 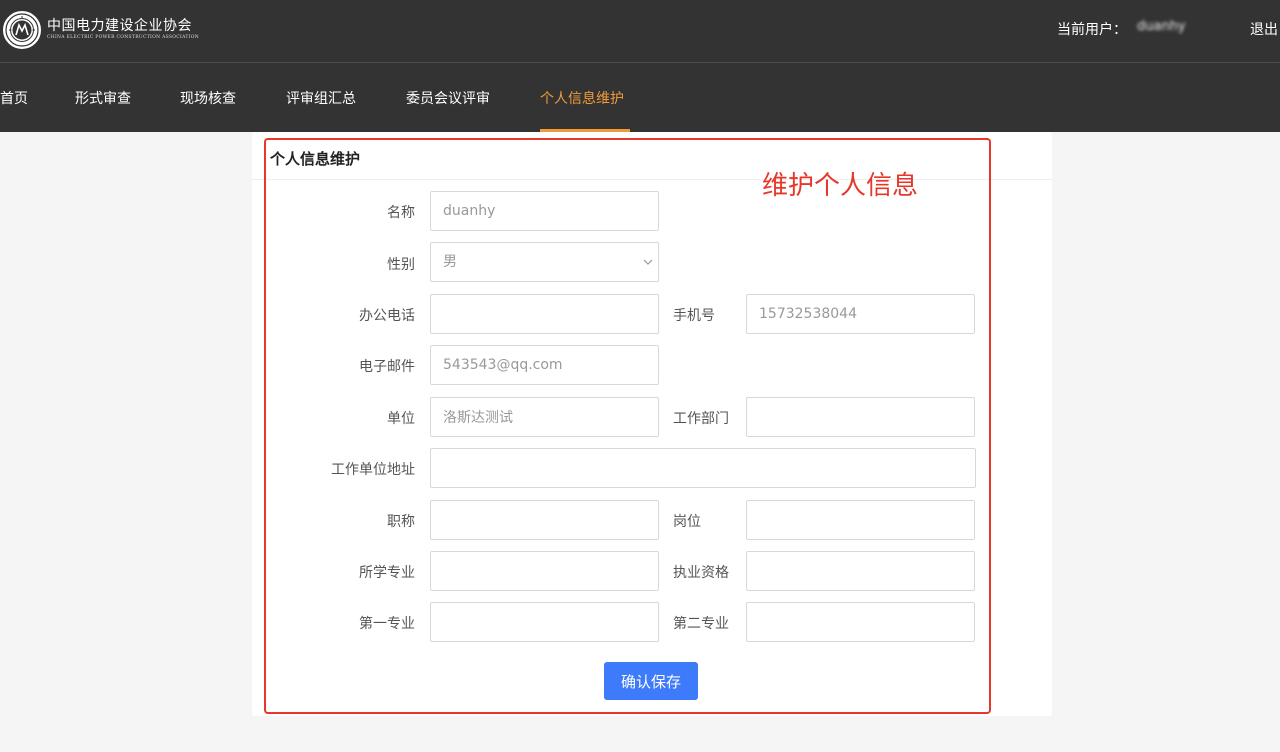 I want to click on nav-item-group-summary: 评审组汇总, so click(x=321, y=98).